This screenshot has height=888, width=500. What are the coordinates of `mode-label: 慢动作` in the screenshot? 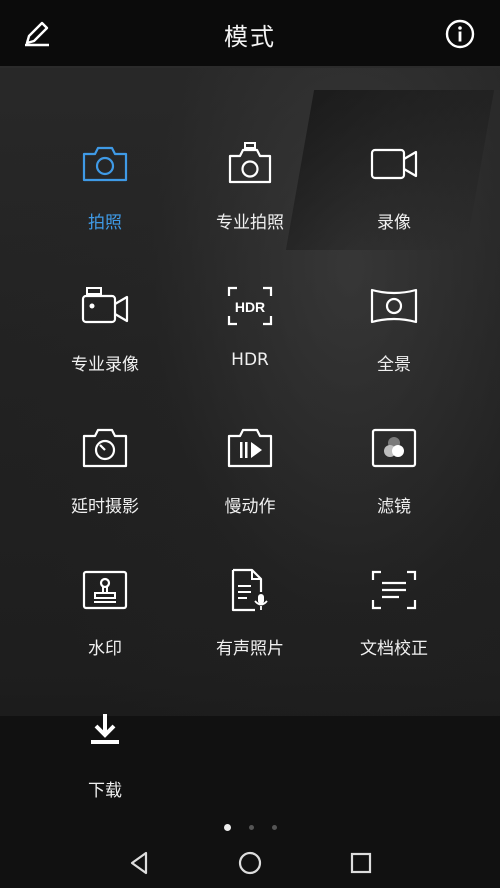 It's located at (250, 507).